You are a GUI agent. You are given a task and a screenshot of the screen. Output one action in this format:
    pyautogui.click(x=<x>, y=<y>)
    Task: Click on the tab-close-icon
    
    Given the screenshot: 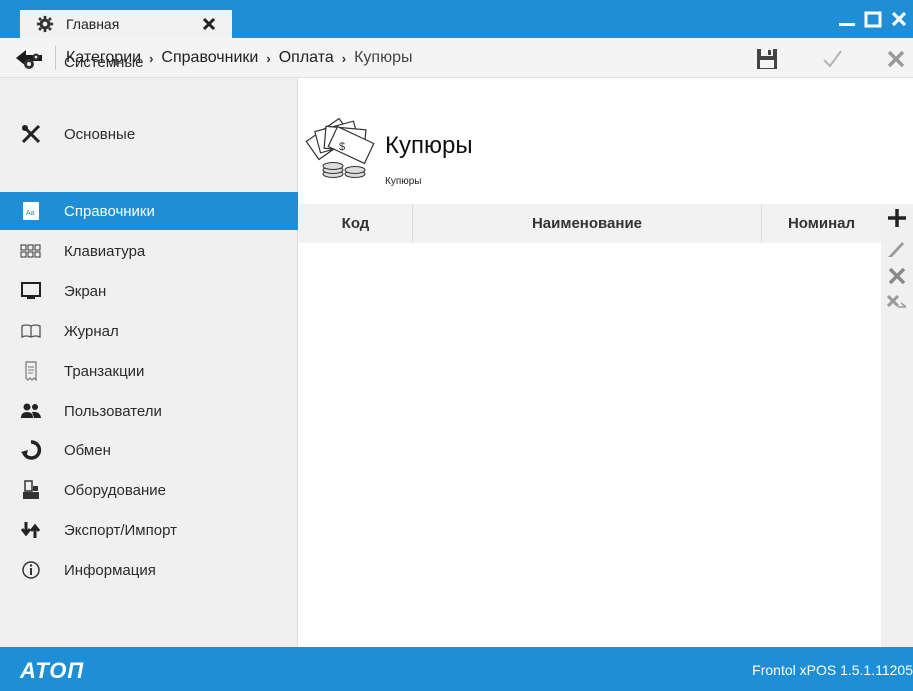 What is the action you would take?
    pyautogui.click(x=209, y=24)
    